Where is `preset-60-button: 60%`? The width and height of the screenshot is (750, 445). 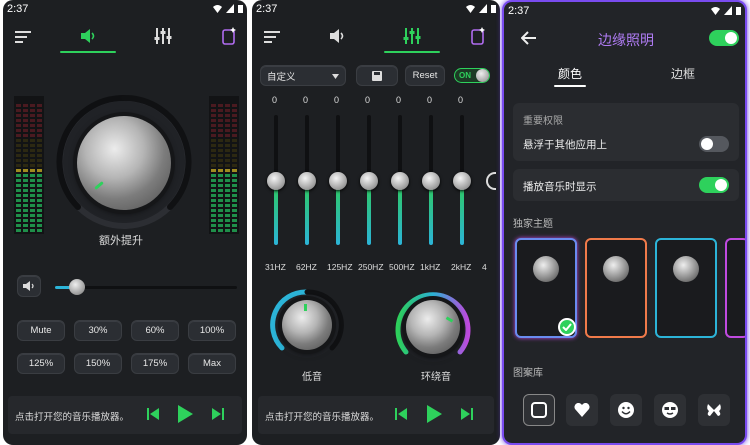 preset-60-button: 60% is located at coordinates (155, 330).